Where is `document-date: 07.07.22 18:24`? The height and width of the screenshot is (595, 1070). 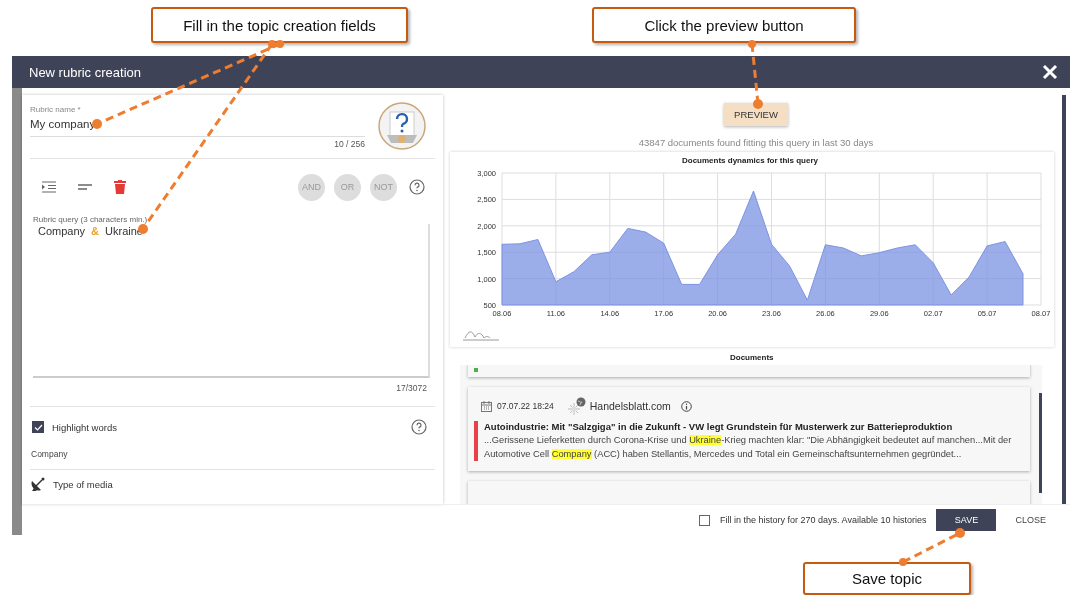
document-date: 07.07.22 18:24 is located at coordinates (525, 406).